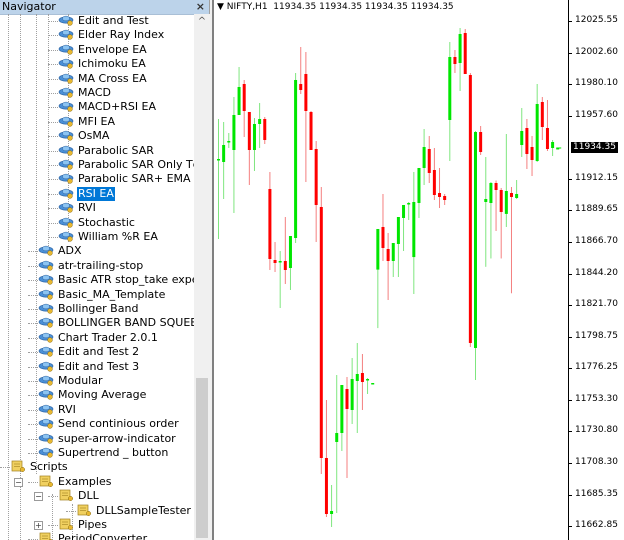  I want to click on scroll-up-icon: ^, so click(202, 22).